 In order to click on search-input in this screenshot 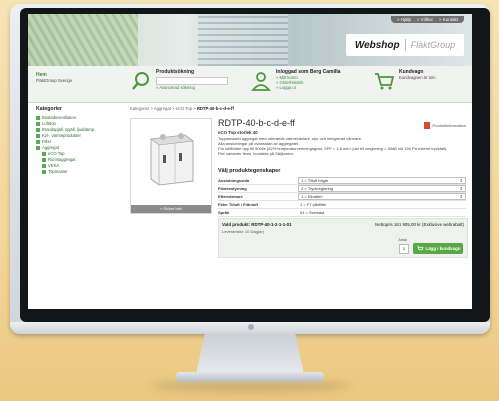, I will do `click(192, 81)`.